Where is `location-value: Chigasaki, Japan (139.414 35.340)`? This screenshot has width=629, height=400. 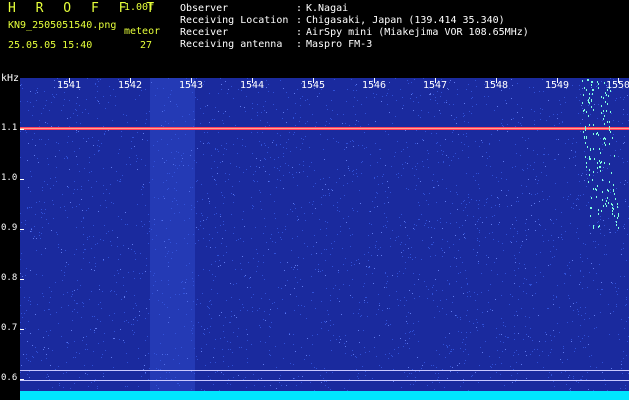
location-value: Chigasaki, Japan (139.414 35.340) is located at coordinates (405, 20).